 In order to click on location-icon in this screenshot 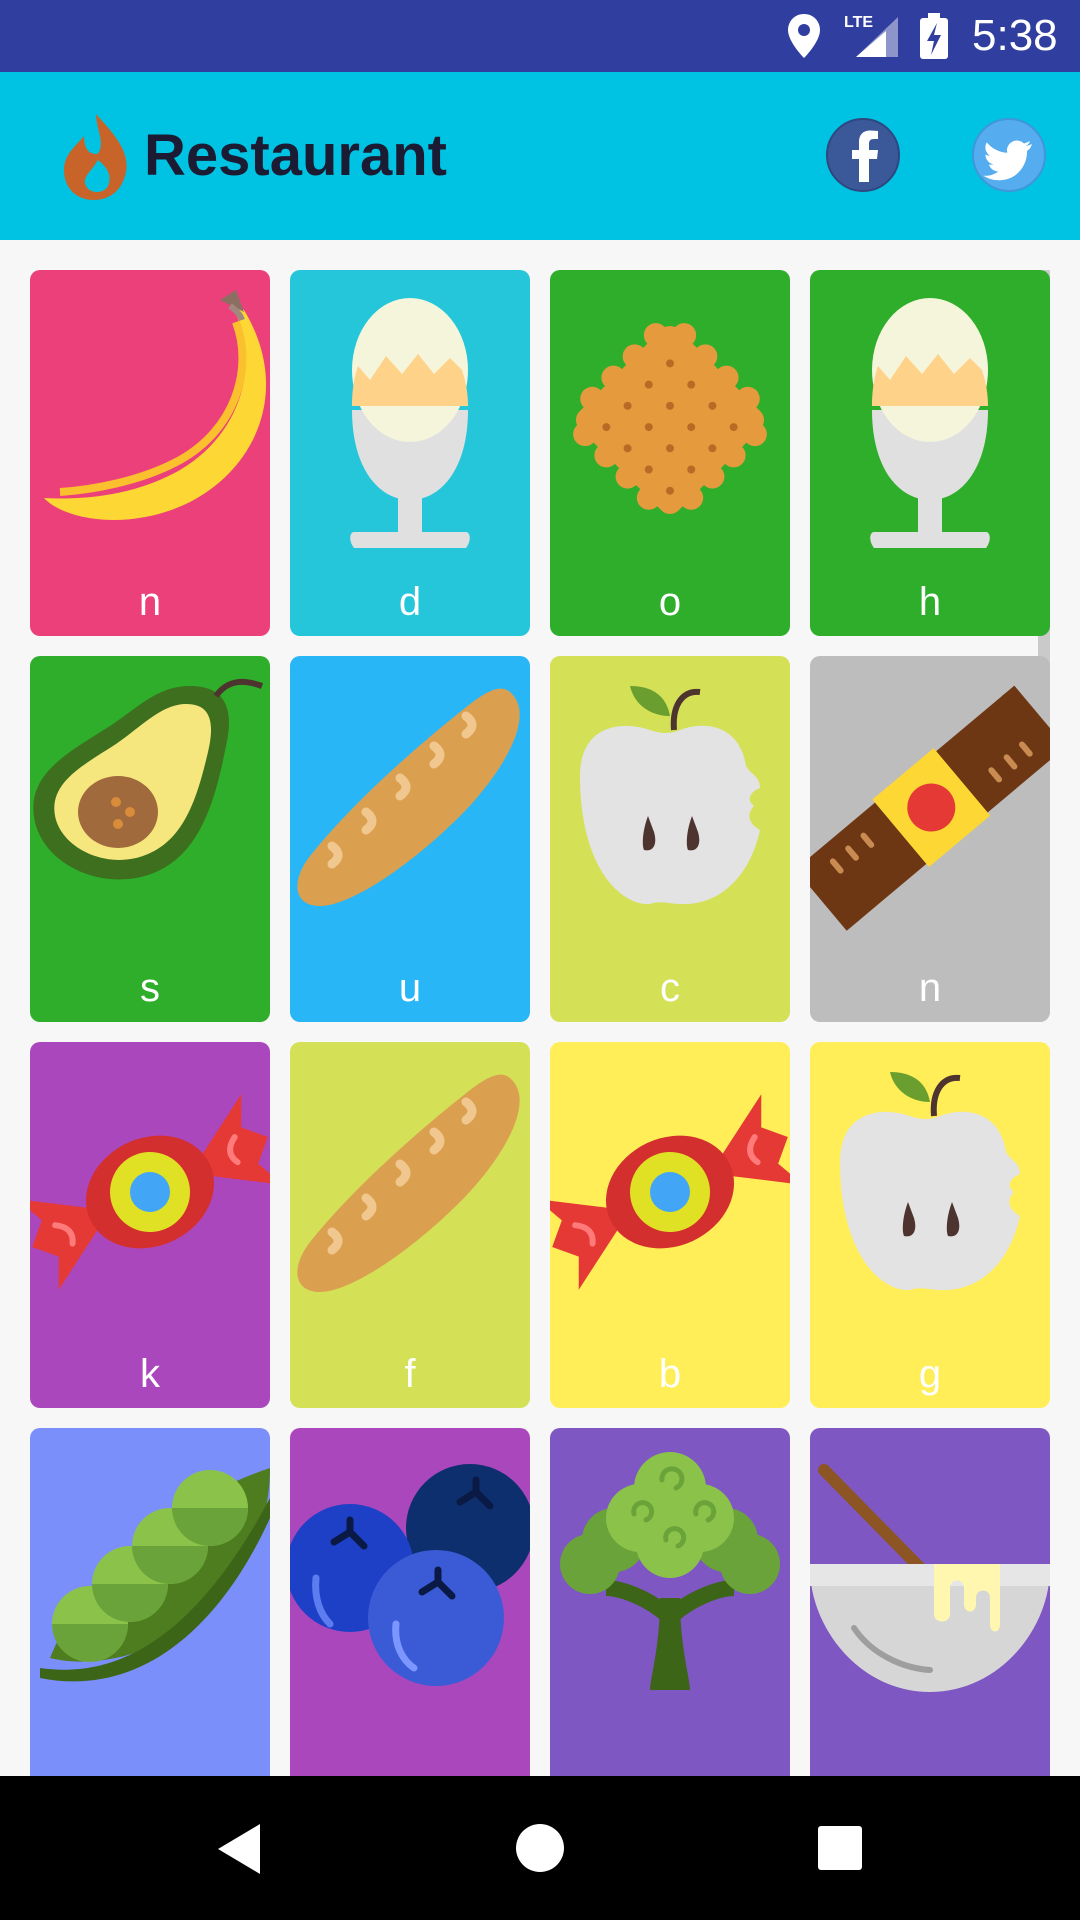, I will do `click(804, 36)`.